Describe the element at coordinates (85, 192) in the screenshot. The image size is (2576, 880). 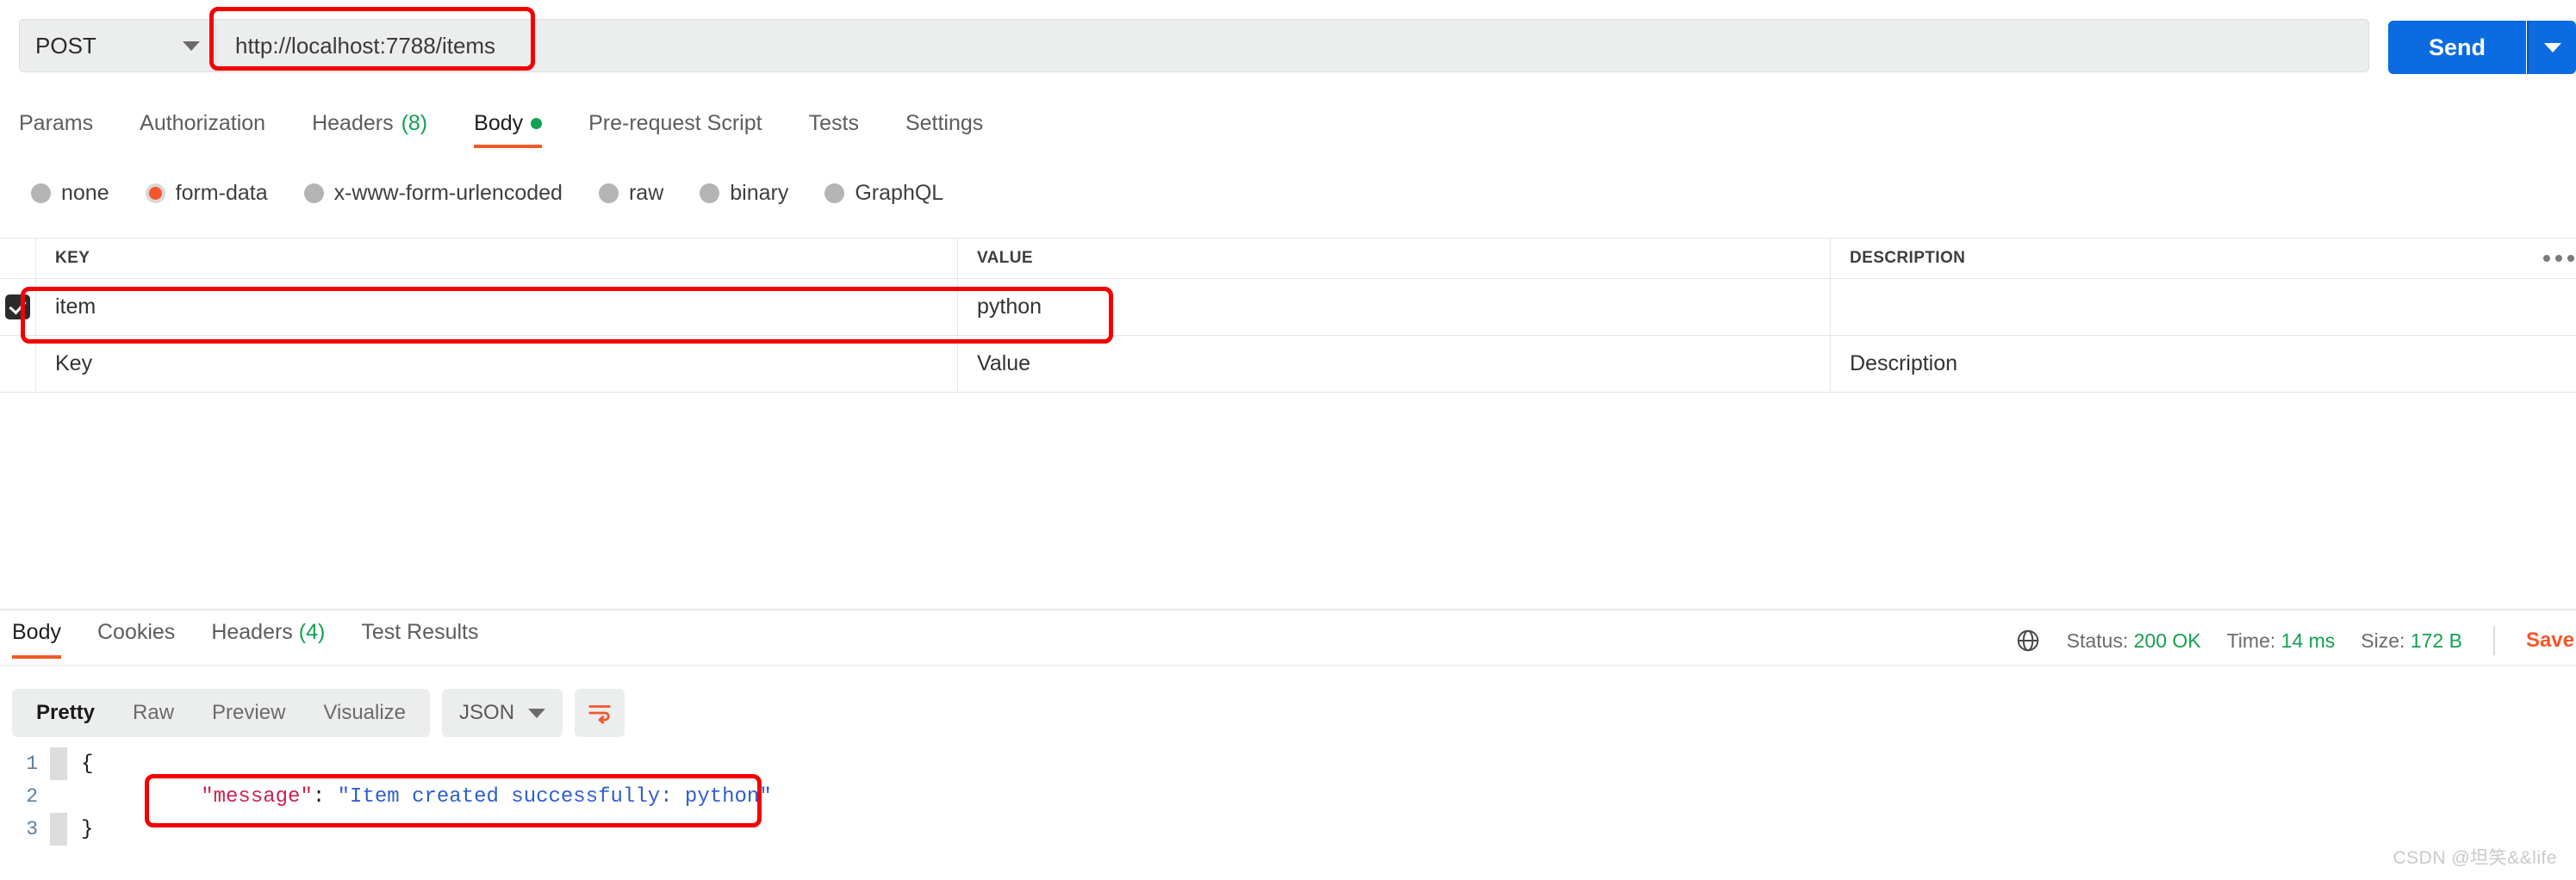
I see `body-type-label: none` at that location.